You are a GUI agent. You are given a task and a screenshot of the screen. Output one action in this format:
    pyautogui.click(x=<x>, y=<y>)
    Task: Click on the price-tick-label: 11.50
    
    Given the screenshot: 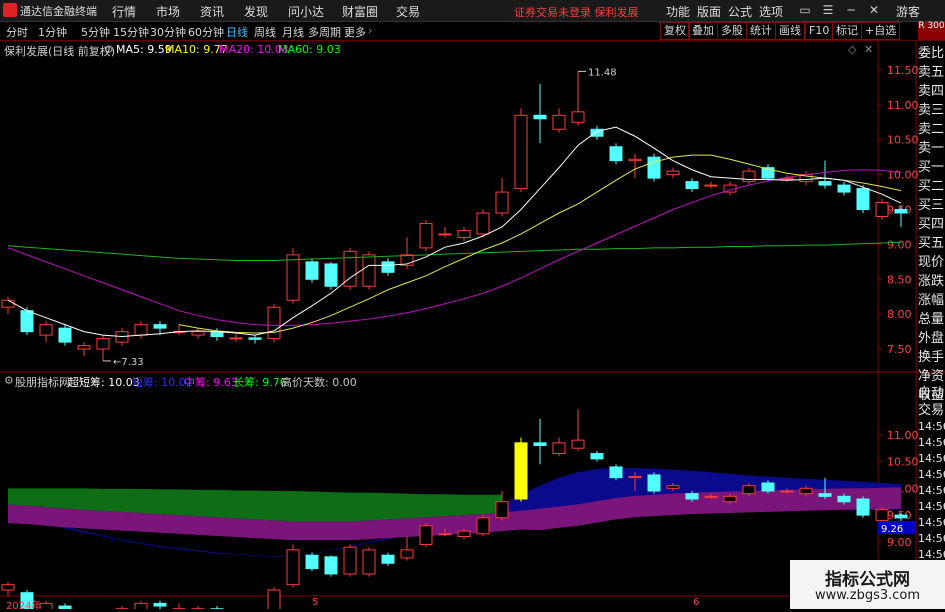 What is the action you would take?
    pyautogui.click(x=903, y=70)
    